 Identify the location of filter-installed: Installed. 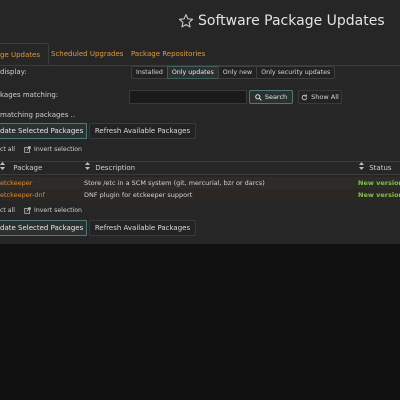
(149, 72).